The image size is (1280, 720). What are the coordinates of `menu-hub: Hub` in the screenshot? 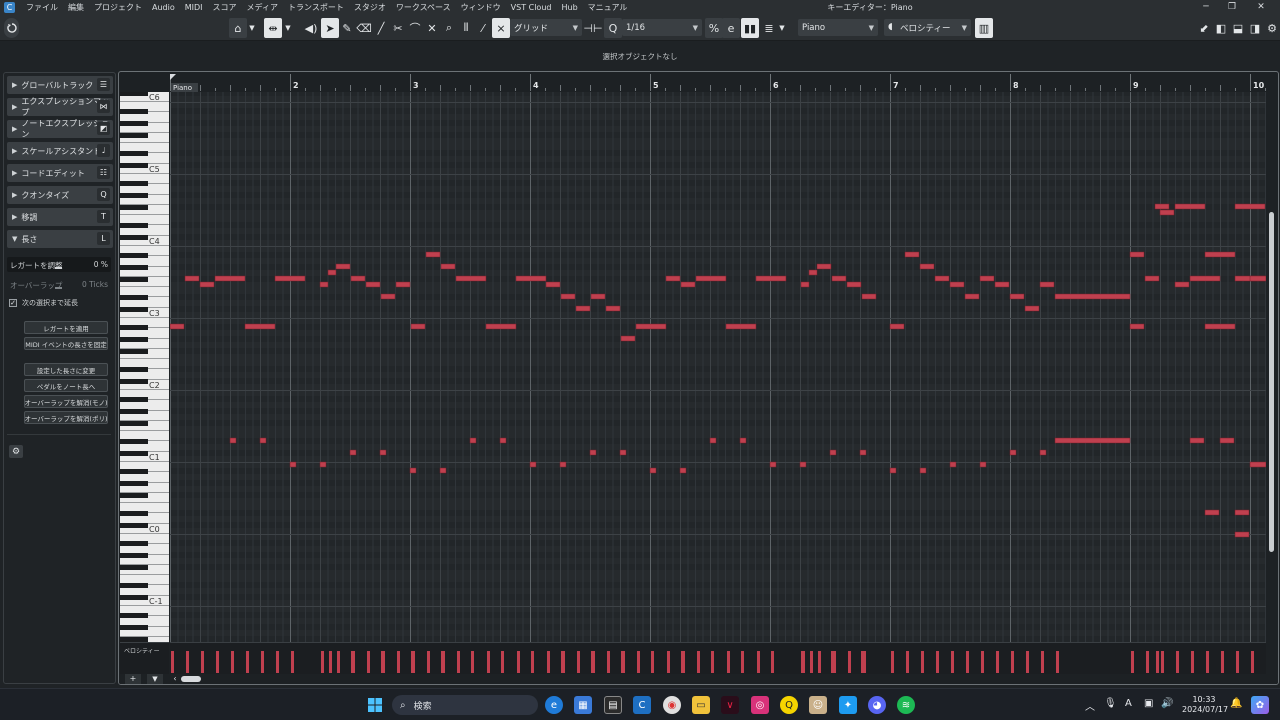 It's located at (569, 7).